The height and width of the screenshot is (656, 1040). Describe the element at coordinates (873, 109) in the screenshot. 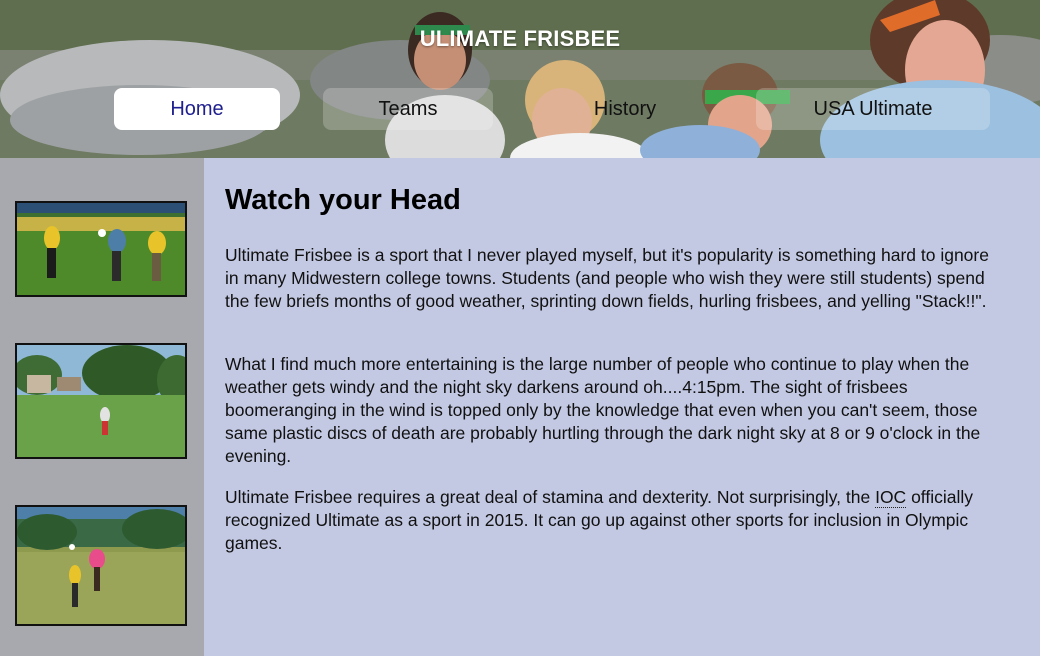

I see `nav-usa-ultimate: USA Ultimate` at that location.